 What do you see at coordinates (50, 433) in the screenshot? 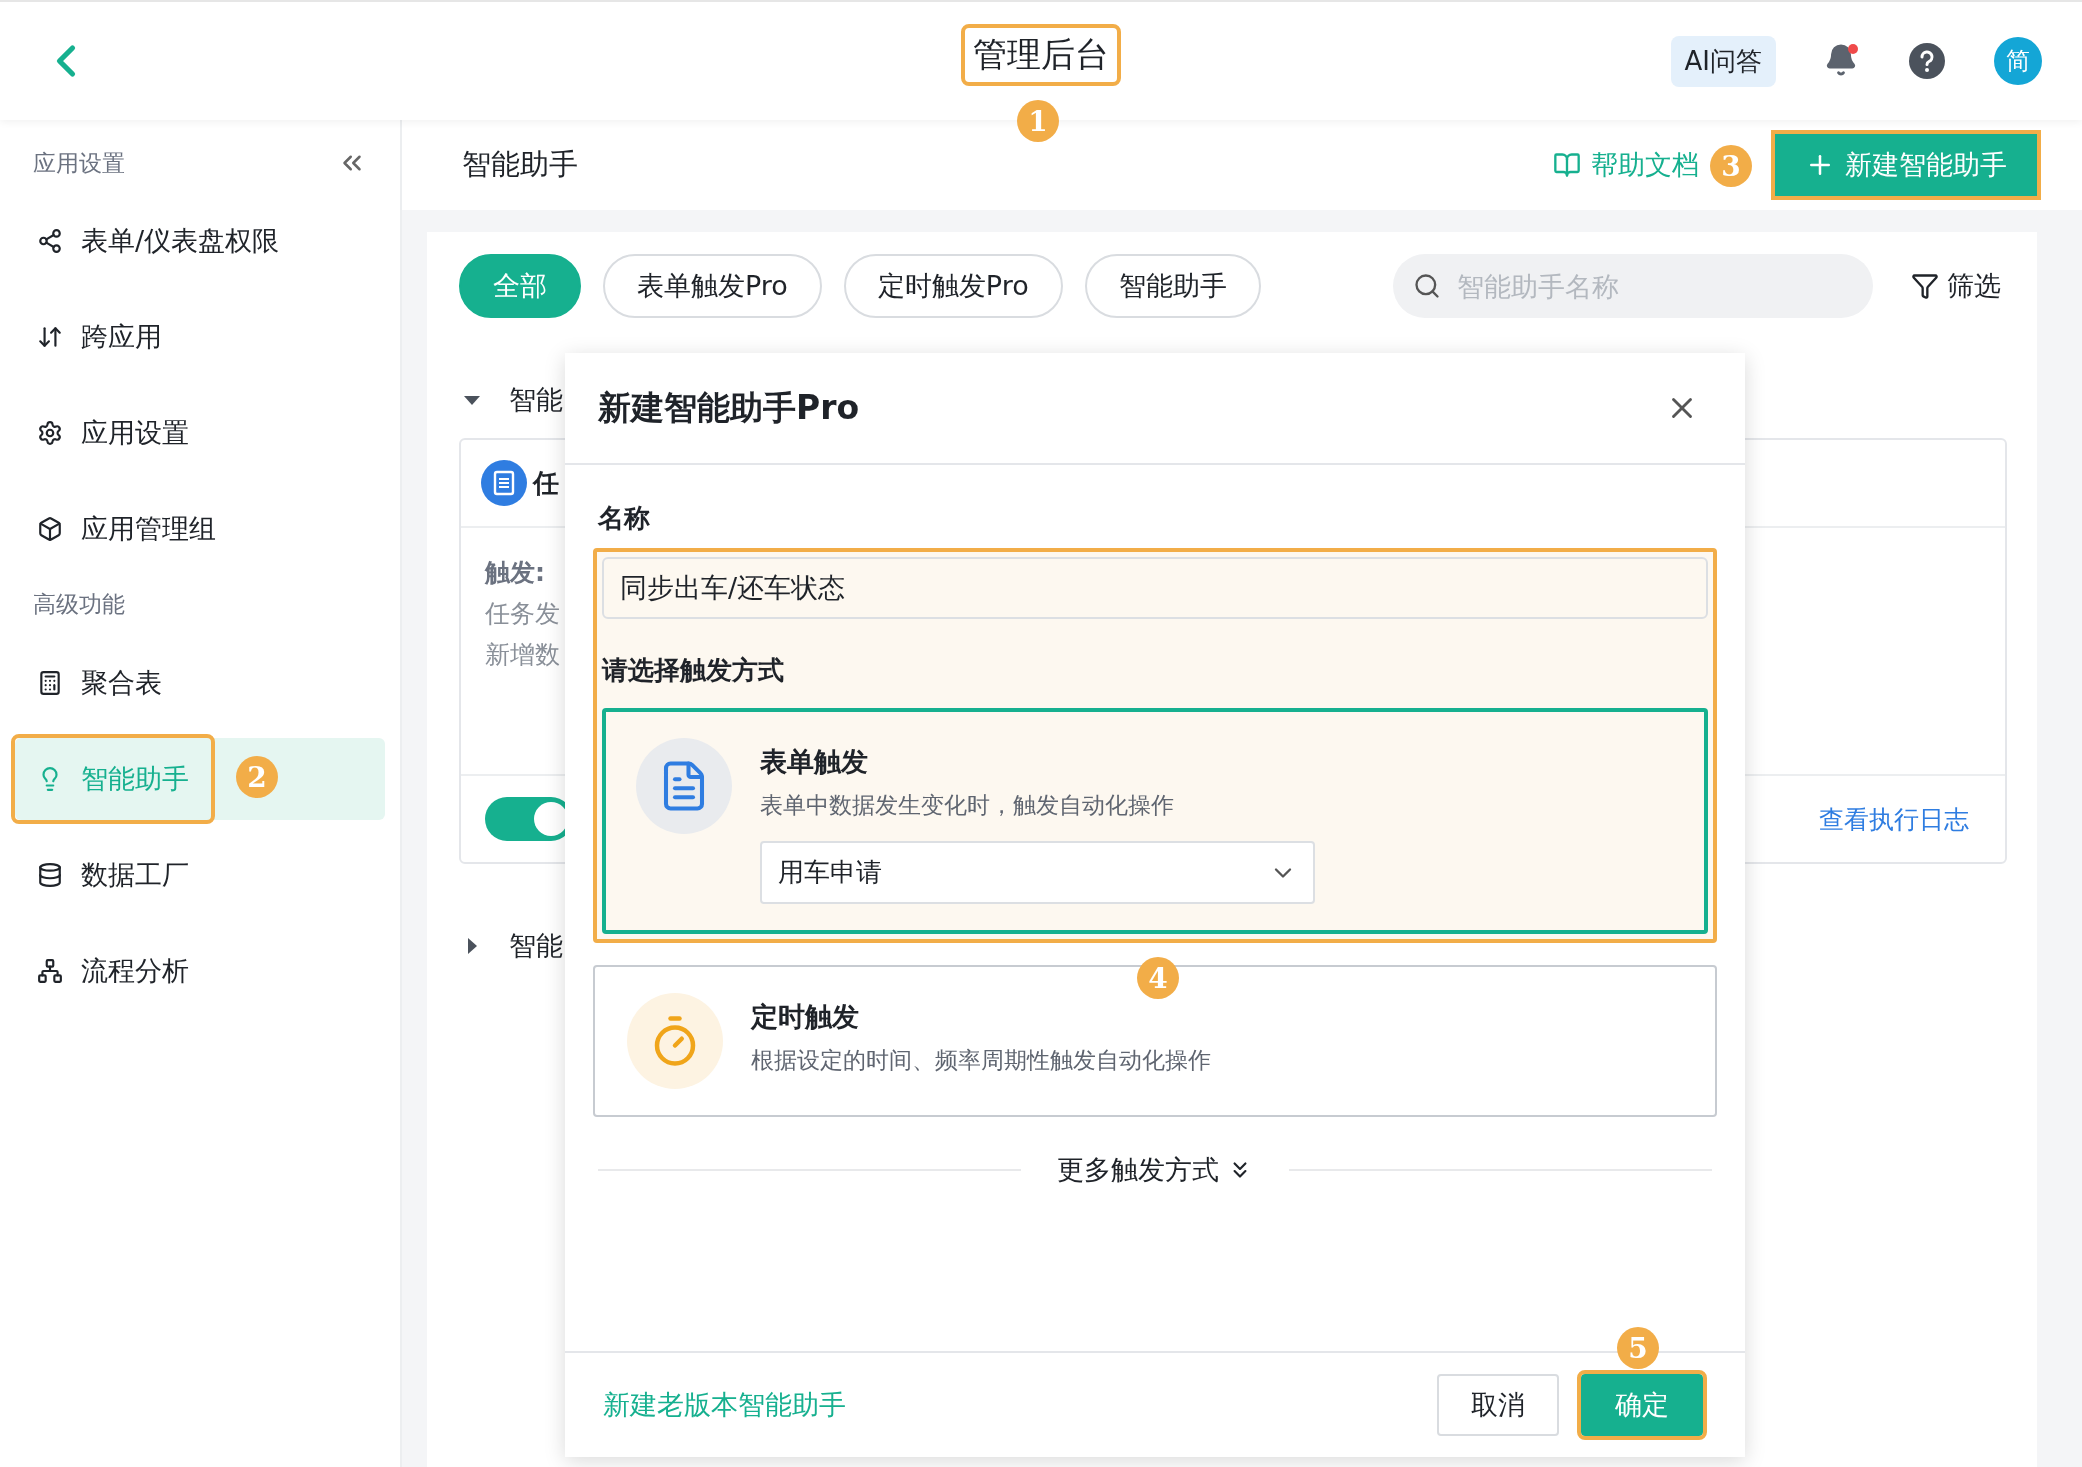
I see `gear-icon` at bounding box center [50, 433].